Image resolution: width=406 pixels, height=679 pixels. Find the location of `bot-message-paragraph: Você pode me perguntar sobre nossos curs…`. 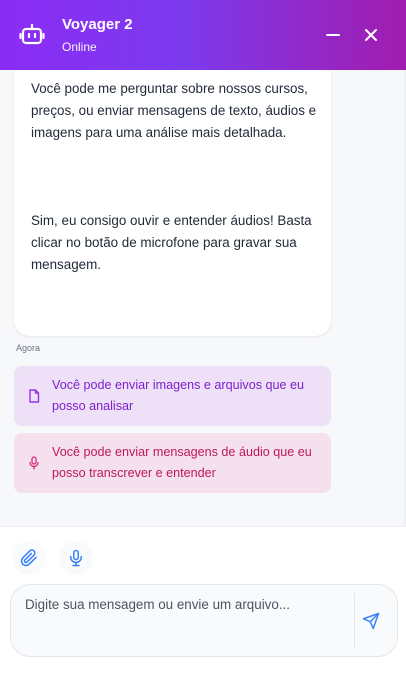

bot-message-paragraph: Você pode me perguntar sobre nossos curs… is located at coordinates (174, 110).